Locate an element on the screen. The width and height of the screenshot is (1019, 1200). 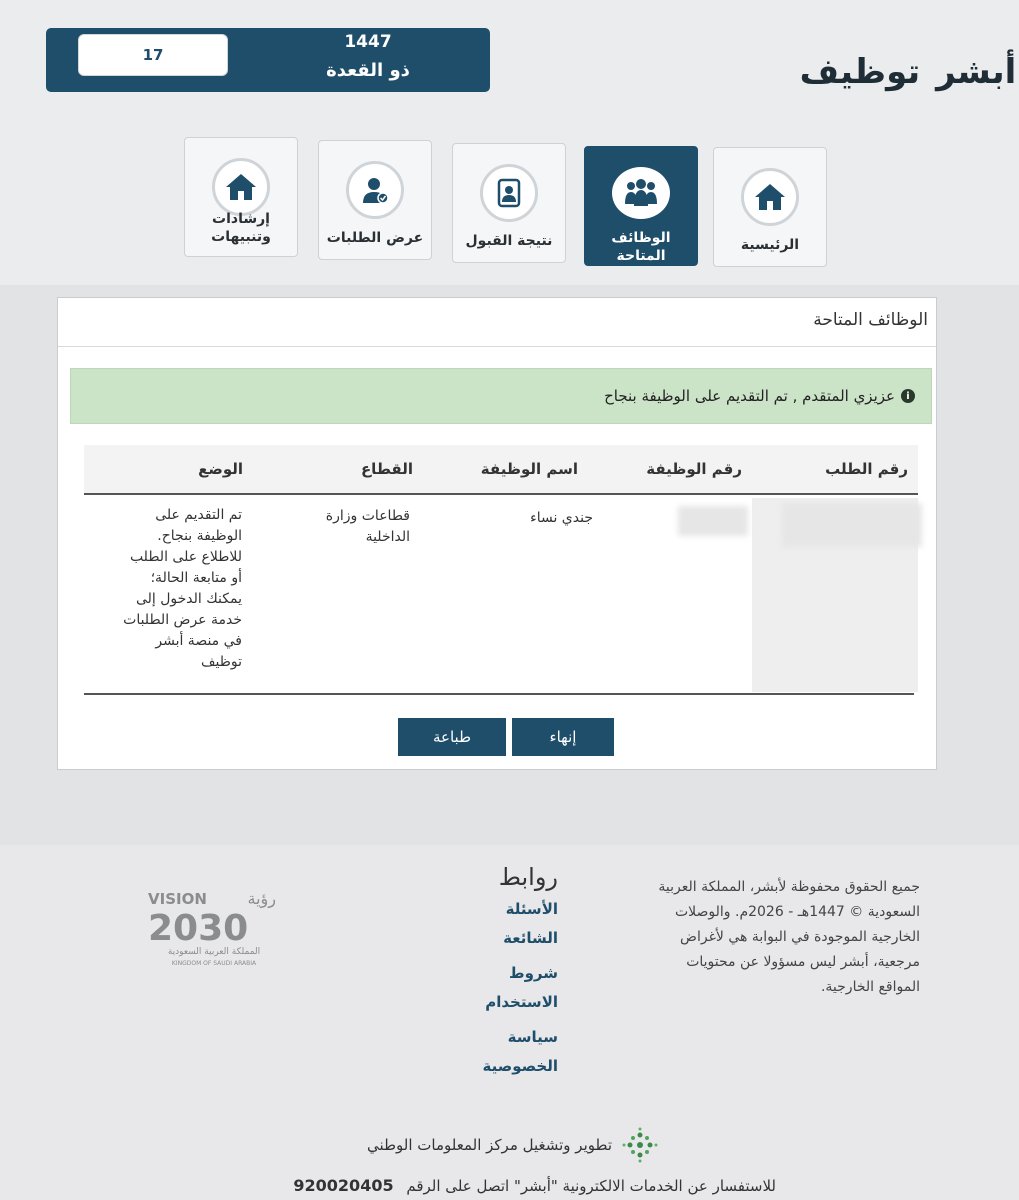
nav-available-jobs: الوظائف المتاحة is located at coordinates (641, 206).